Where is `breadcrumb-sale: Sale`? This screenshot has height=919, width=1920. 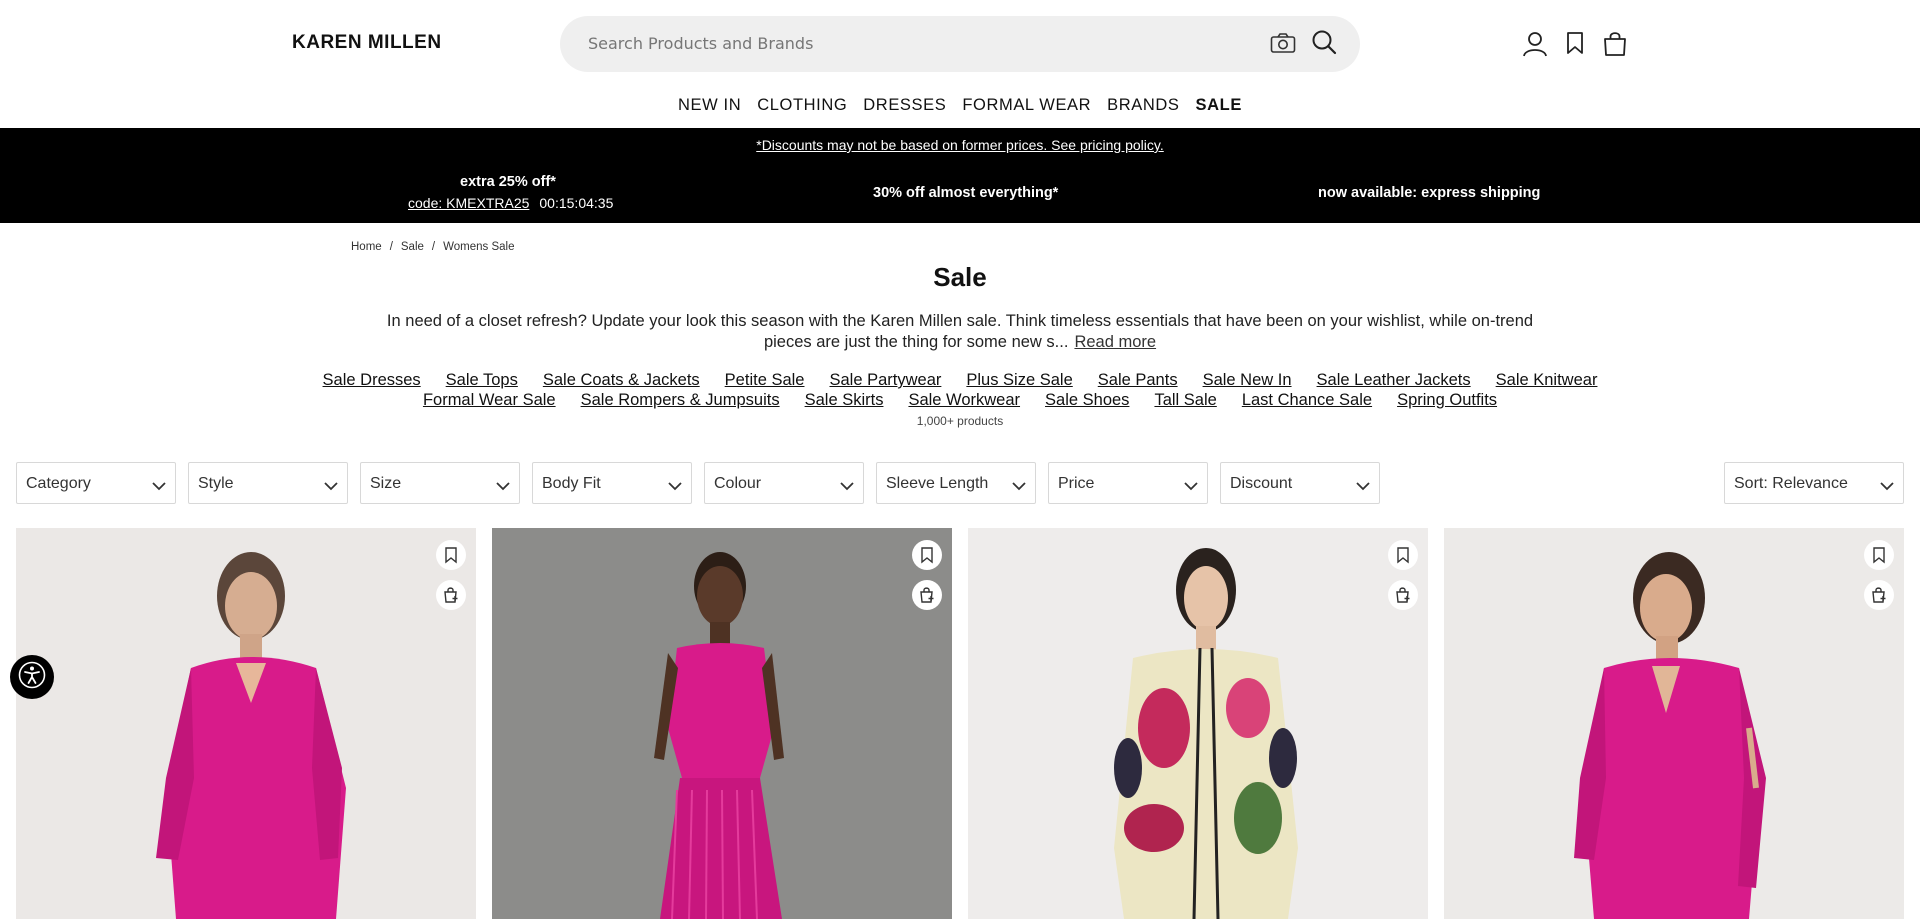 breadcrumb-sale: Sale is located at coordinates (412, 247).